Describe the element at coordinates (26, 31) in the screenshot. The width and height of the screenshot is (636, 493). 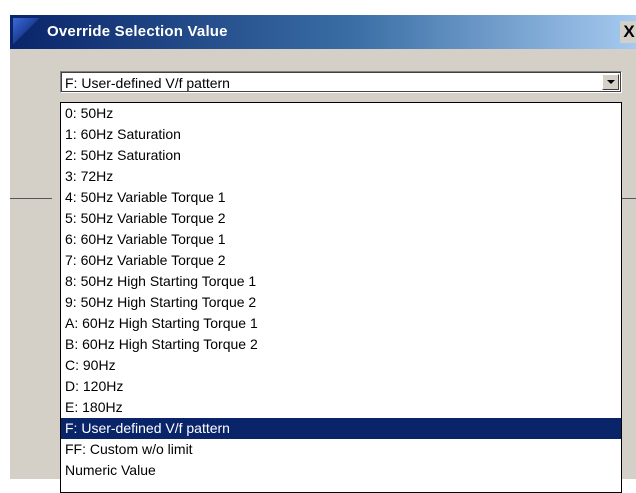
I see `app-logo-icon` at that location.